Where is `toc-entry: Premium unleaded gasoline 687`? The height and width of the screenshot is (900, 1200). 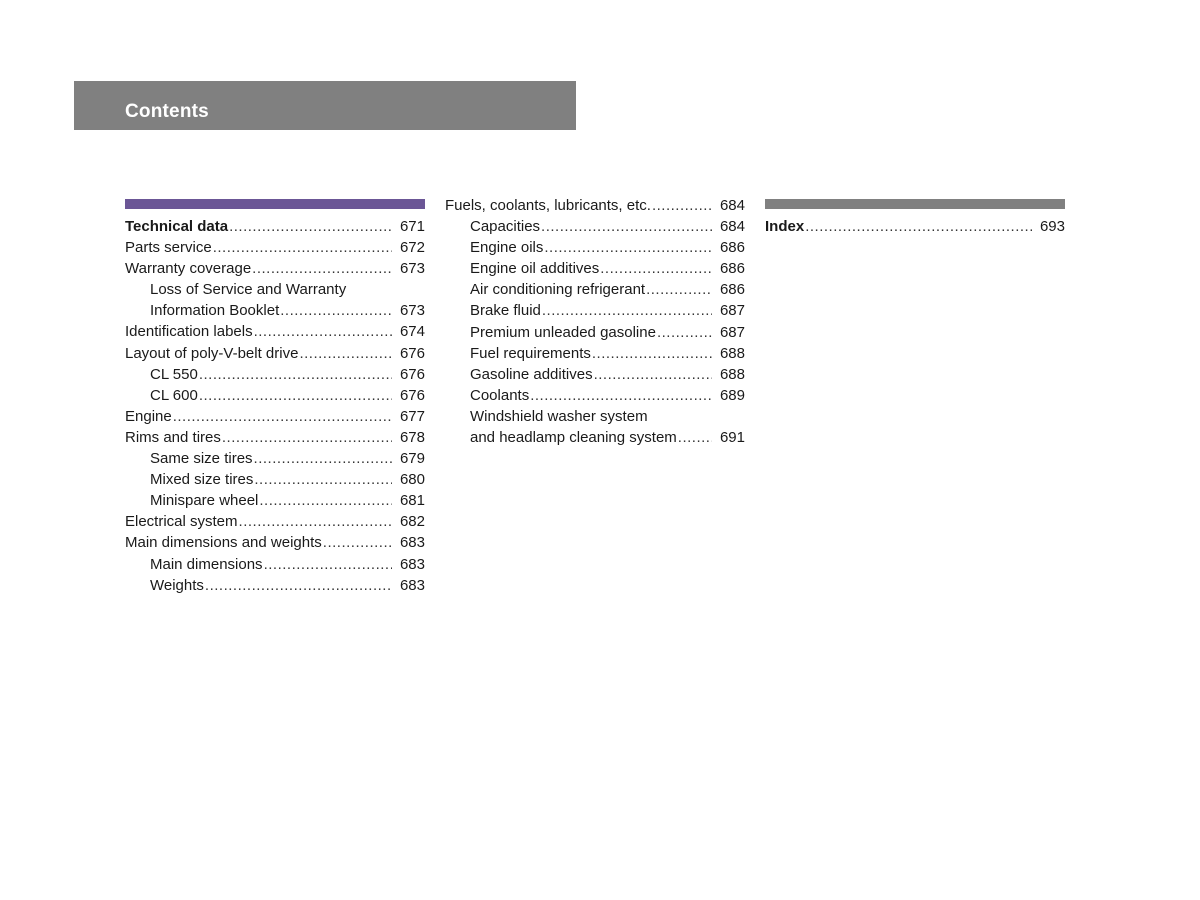
toc-entry: Premium unleaded gasoline 687 is located at coordinates (595, 332).